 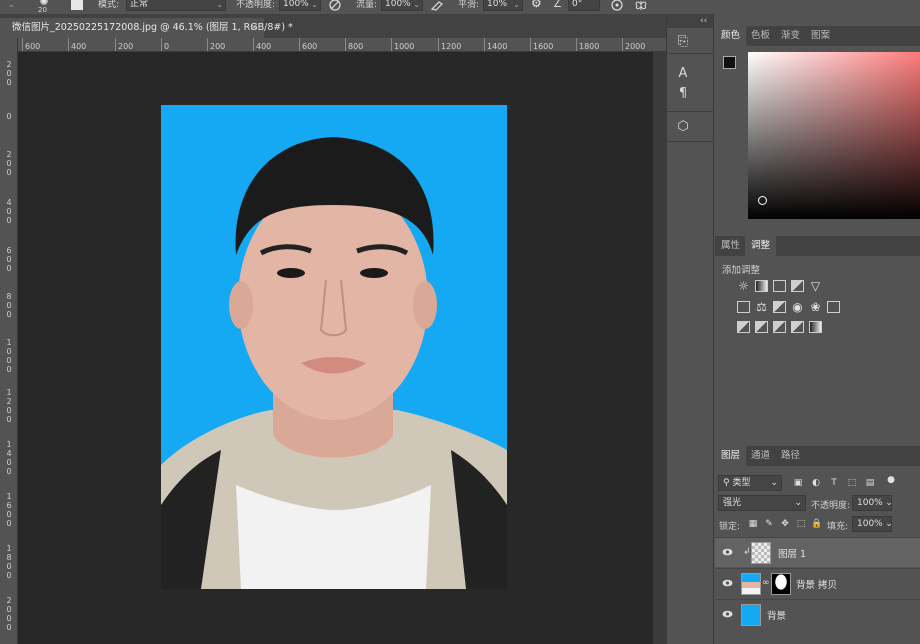 I want to click on tab-properties: 属性, so click(x=730, y=246).